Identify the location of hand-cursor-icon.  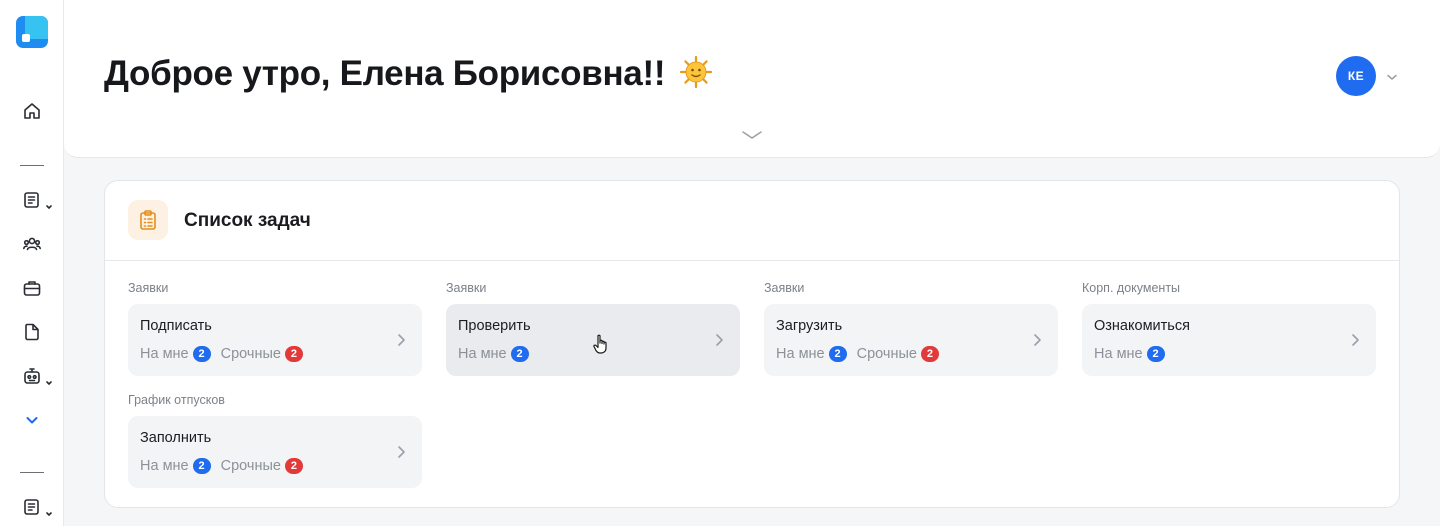
(600, 344).